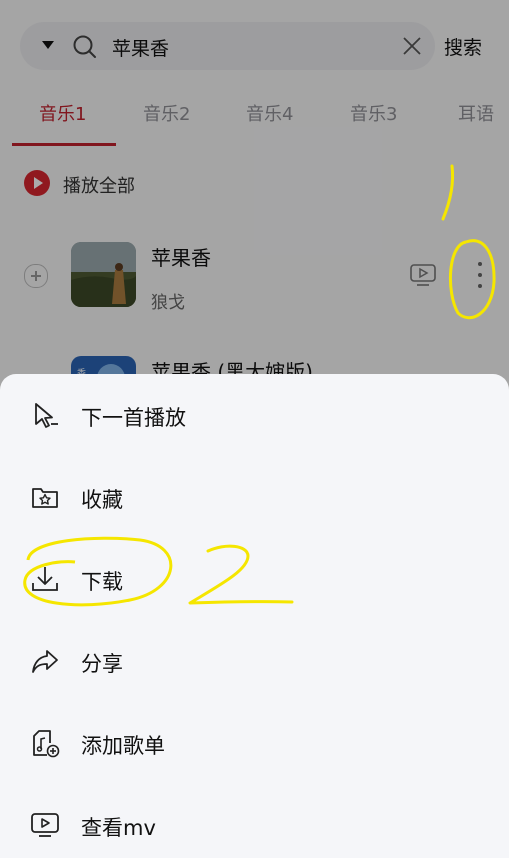  Describe the element at coordinates (133, 418) in the screenshot. I see `menu-item-label: 下一首播放` at that location.